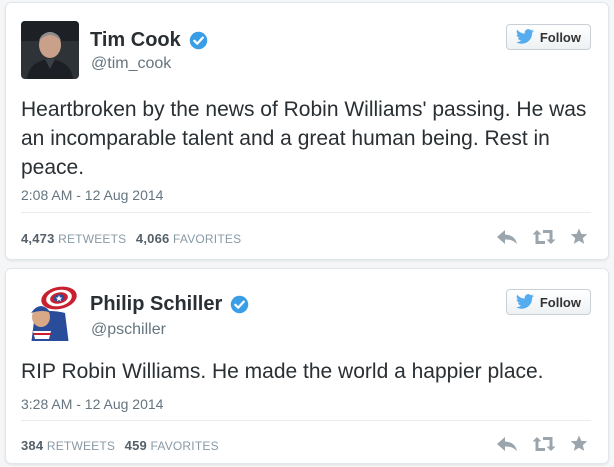  I want to click on retweet-count-value: 4,473, so click(38, 238).